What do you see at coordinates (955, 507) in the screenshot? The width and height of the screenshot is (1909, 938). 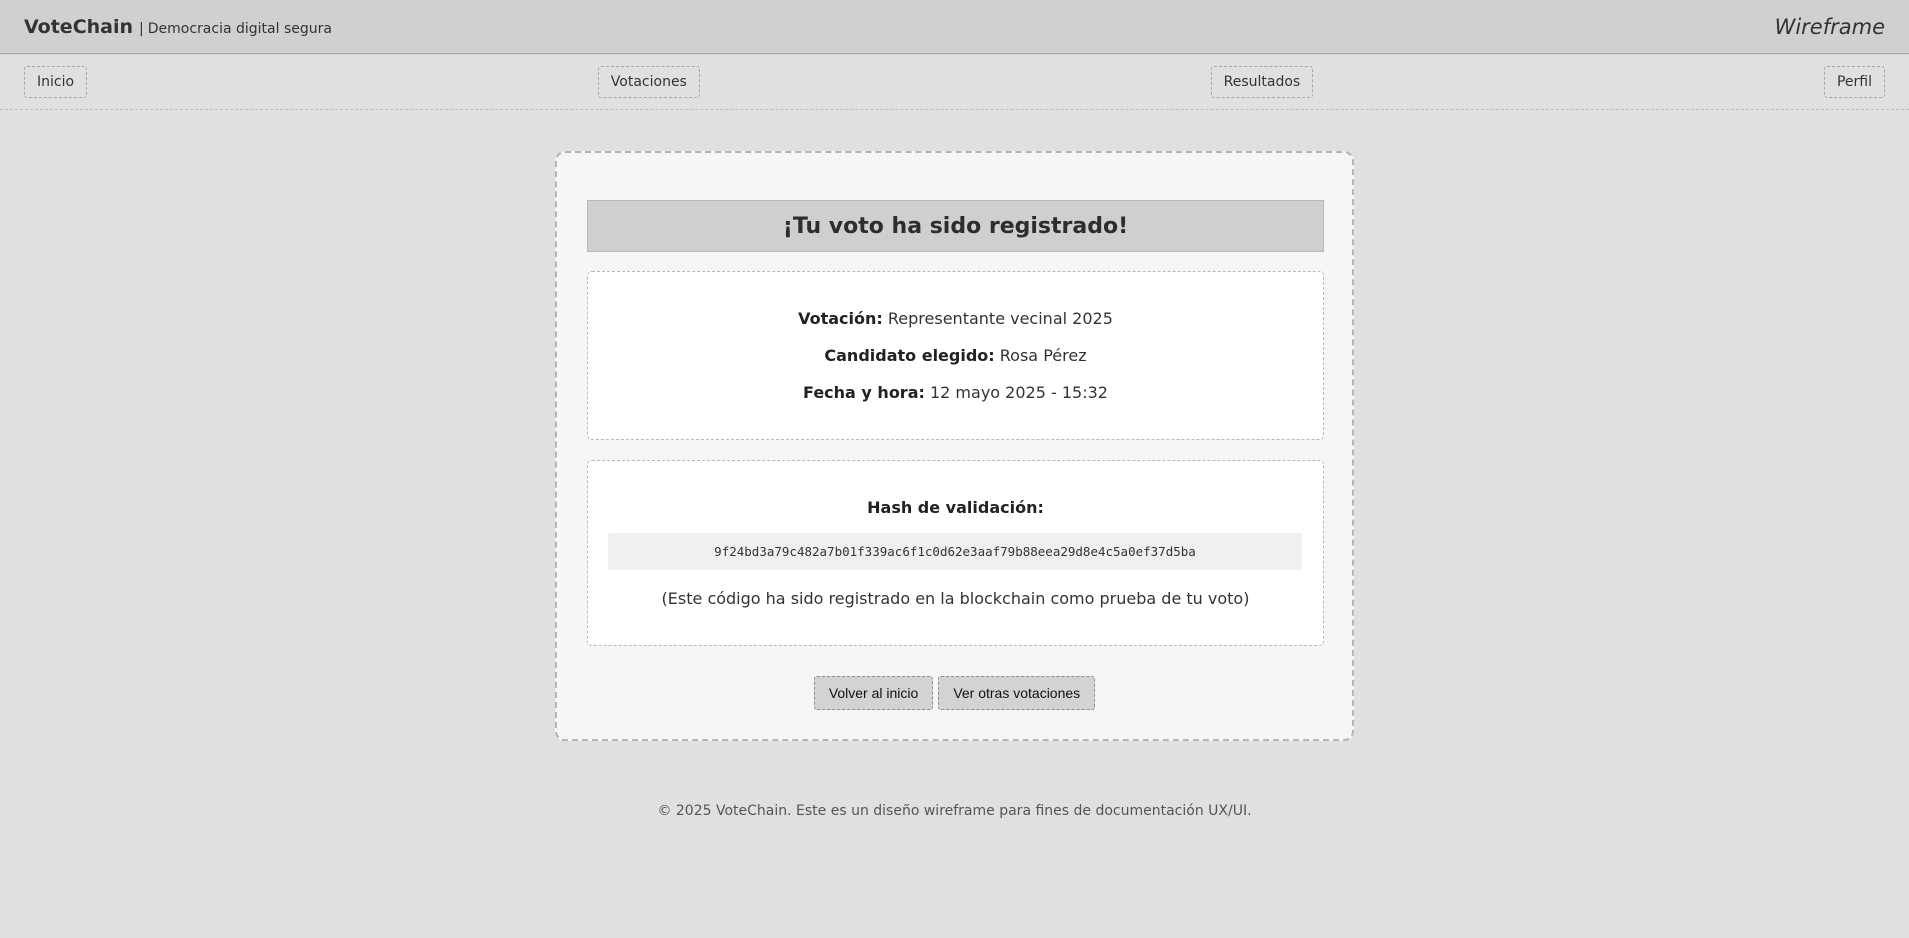 I see `hash-title: Hash de validación:` at bounding box center [955, 507].